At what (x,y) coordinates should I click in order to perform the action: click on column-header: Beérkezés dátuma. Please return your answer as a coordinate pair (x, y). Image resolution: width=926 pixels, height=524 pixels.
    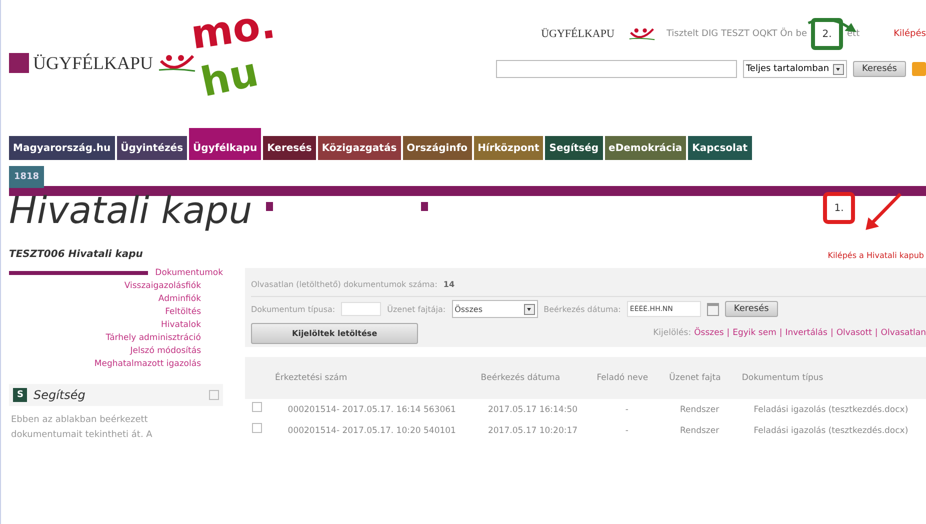
    Looking at the image, I should click on (532, 378).